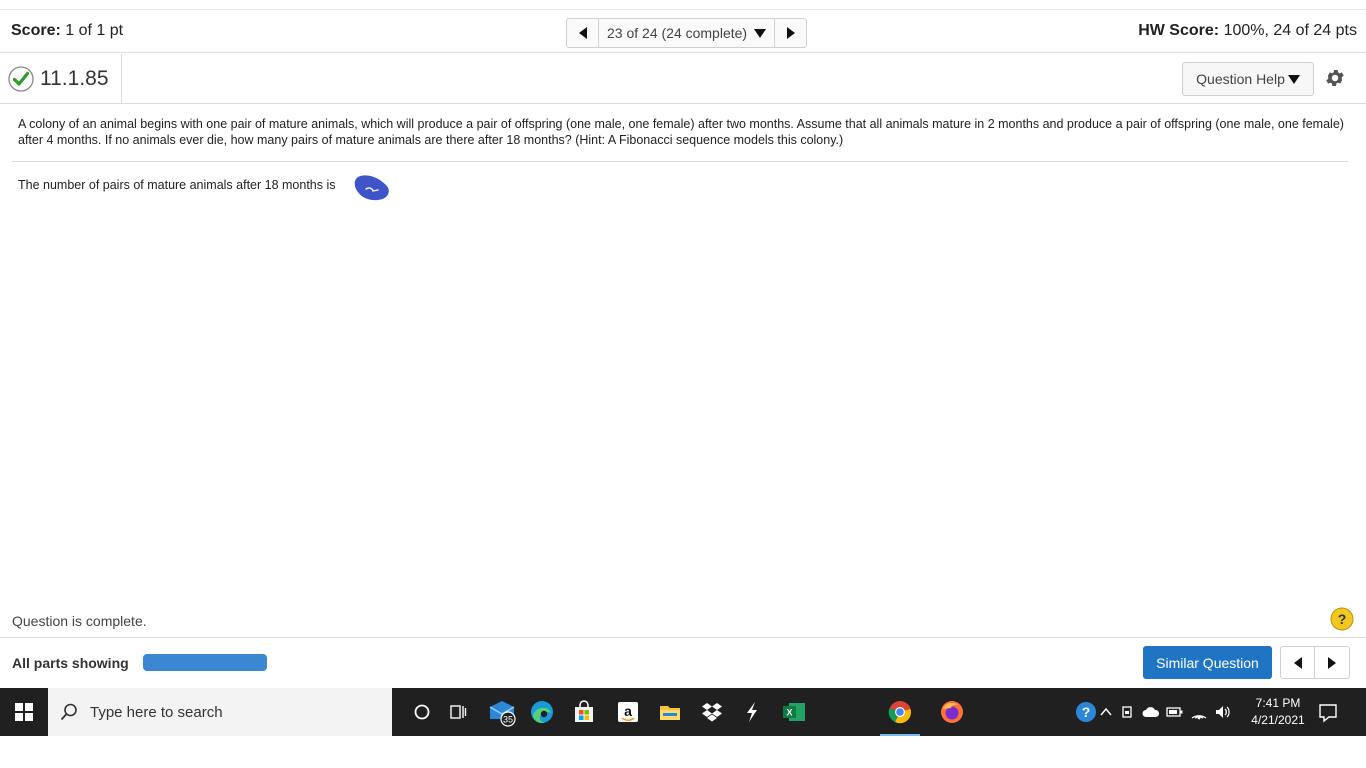 Image resolution: width=1366 pixels, height=768 pixels. I want to click on svg-text: a, so click(628, 711).